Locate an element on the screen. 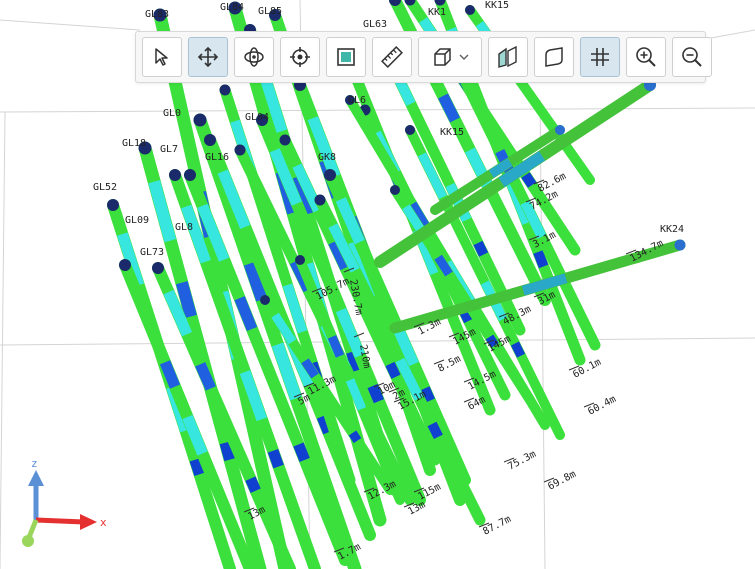  zoom-in-button is located at coordinates (646, 57).